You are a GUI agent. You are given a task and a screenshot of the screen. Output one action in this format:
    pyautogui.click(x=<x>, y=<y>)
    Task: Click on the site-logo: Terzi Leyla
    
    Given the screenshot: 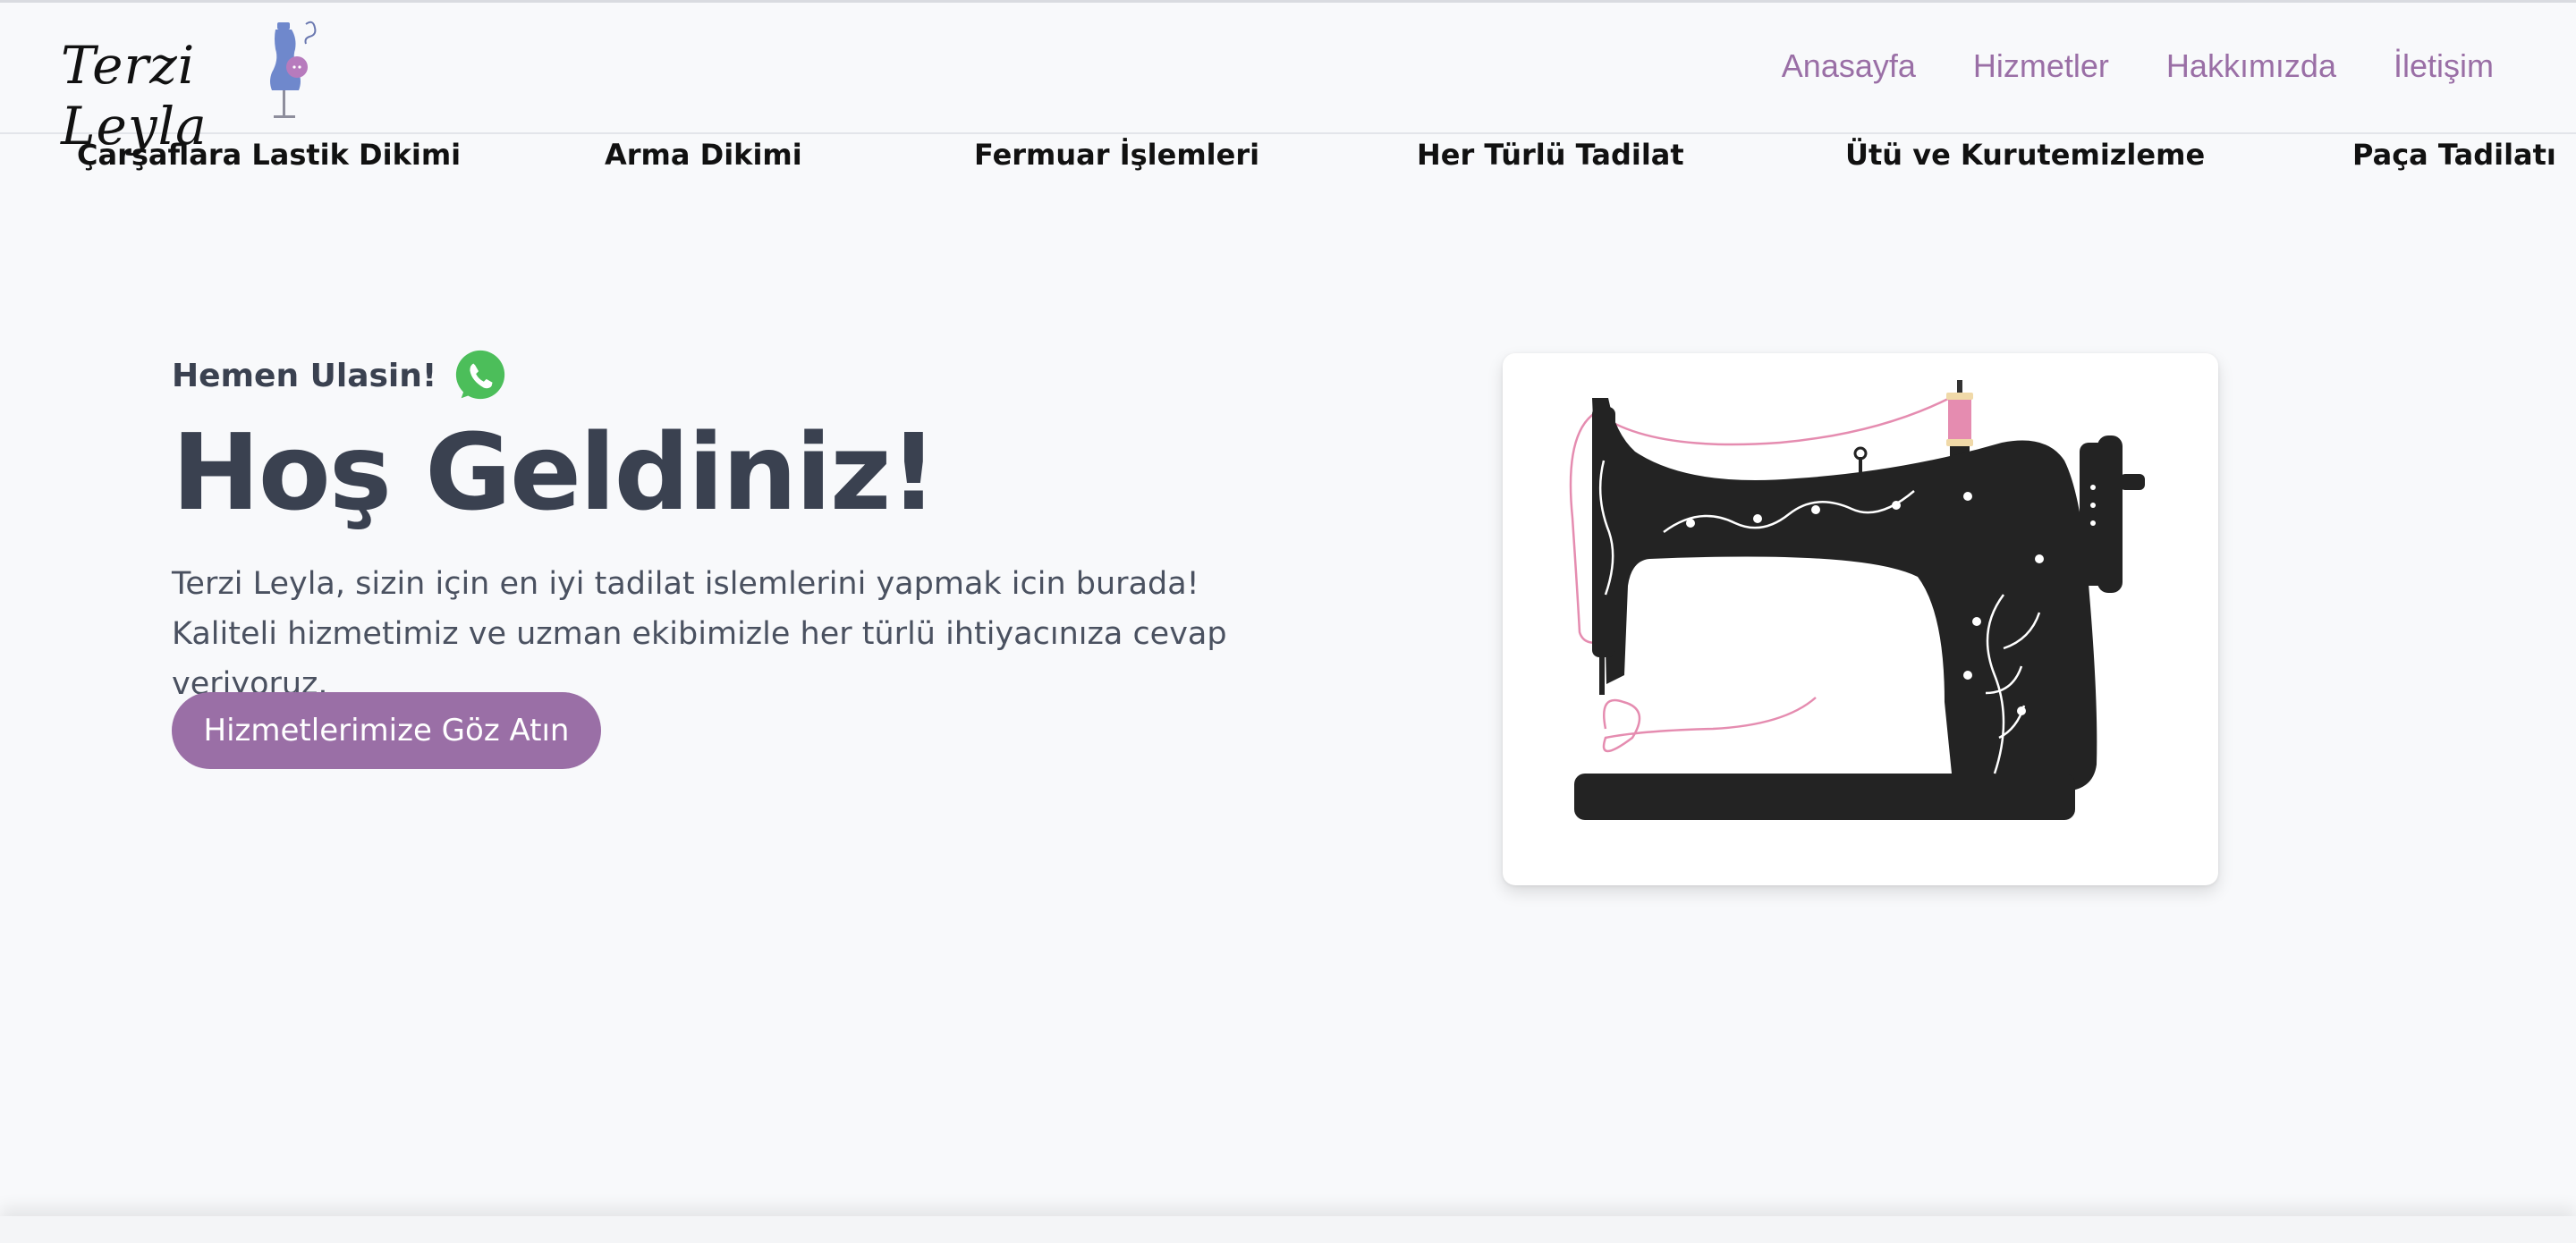 What is the action you would take?
    pyautogui.click(x=189, y=85)
    